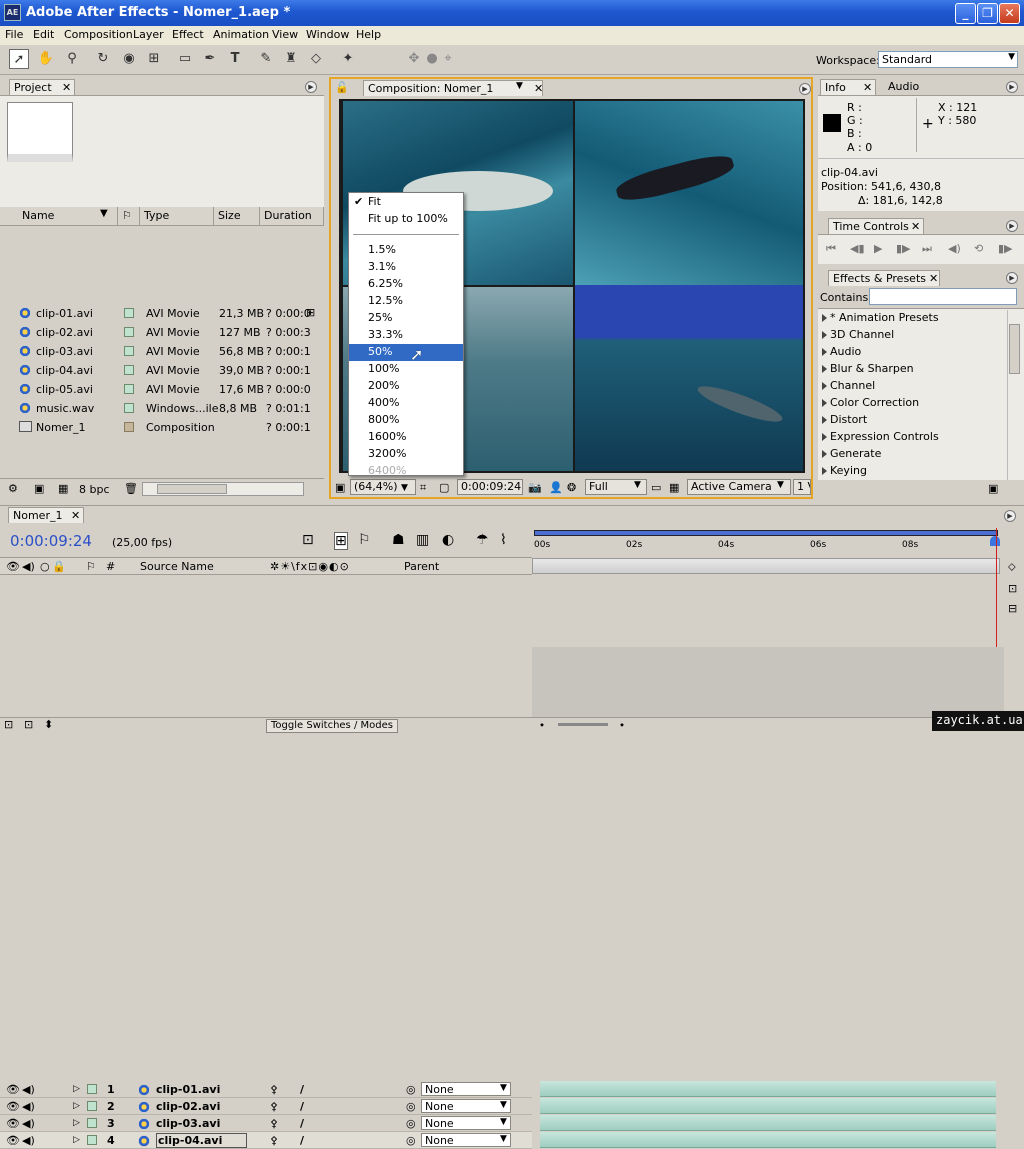 This screenshot has width=1024, height=1149. I want to click on menu-animation: Animation, so click(241, 34).